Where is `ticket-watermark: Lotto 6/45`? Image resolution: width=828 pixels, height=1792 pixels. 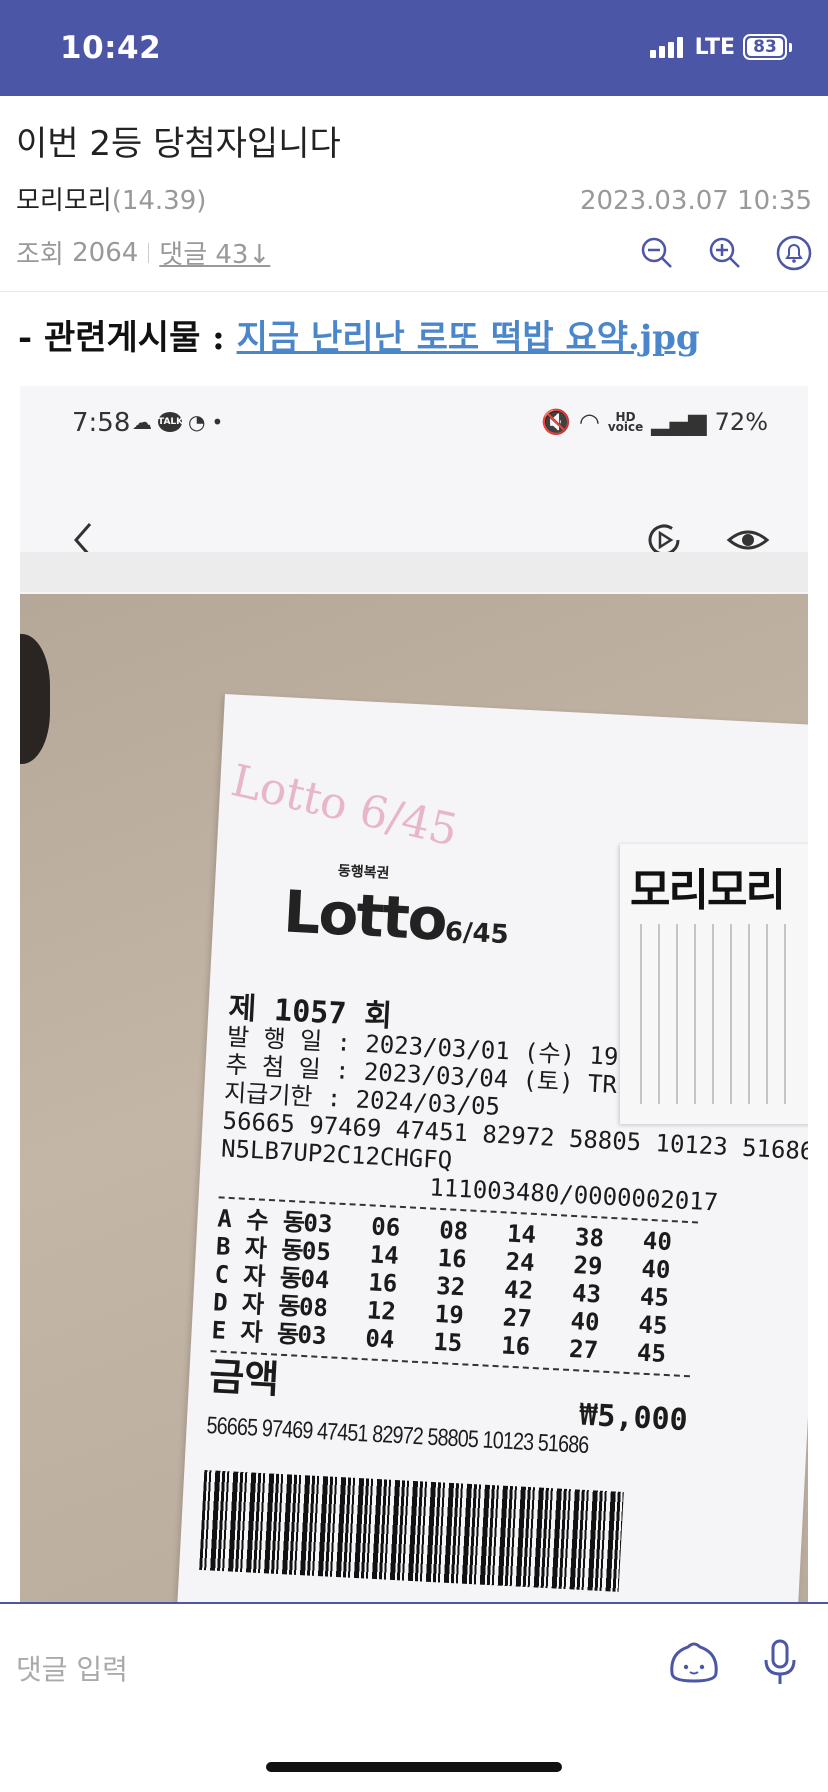 ticket-watermark: Lotto 6/45 is located at coordinates (344, 806).